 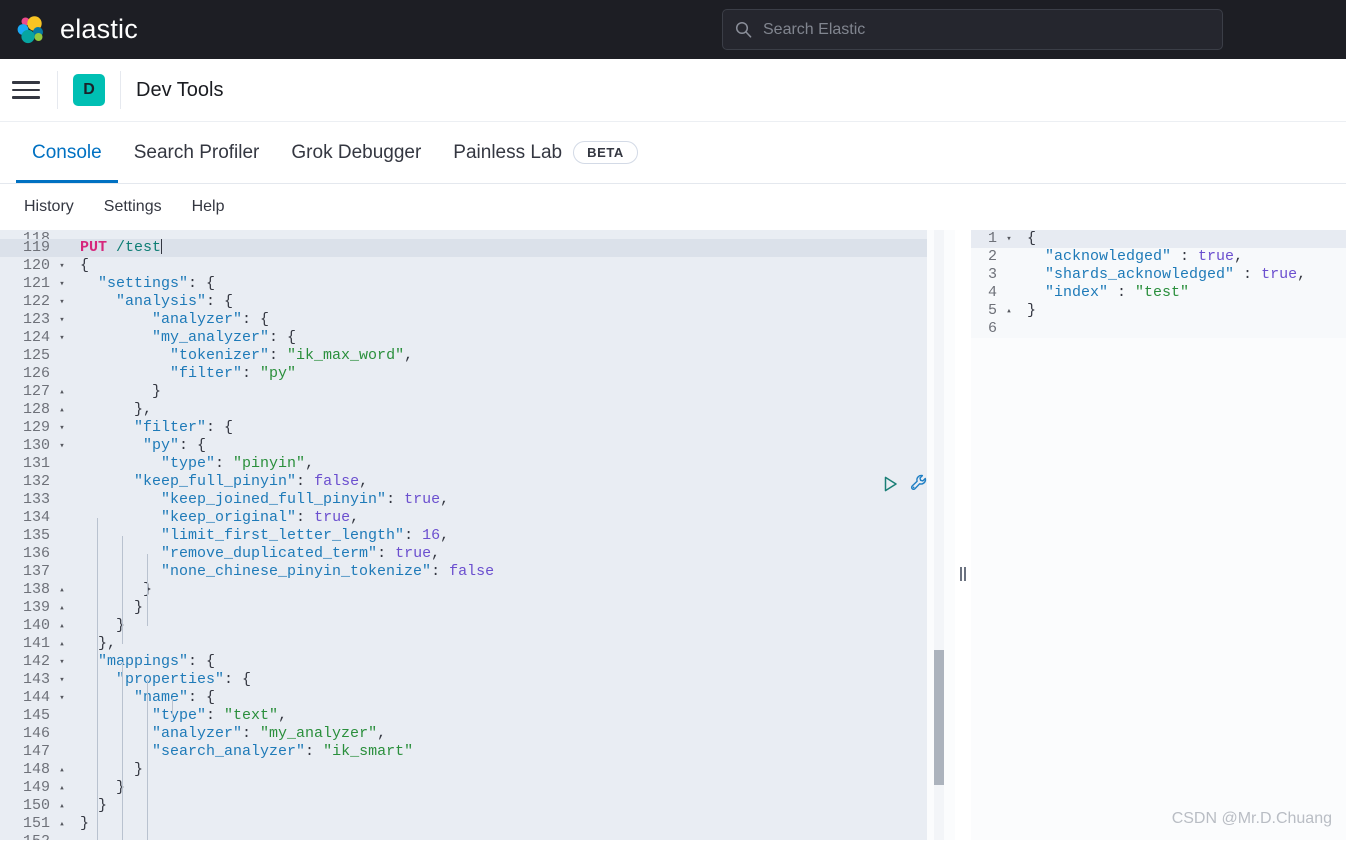 I want to click on line-number: 138, so click(x=36, y=589).